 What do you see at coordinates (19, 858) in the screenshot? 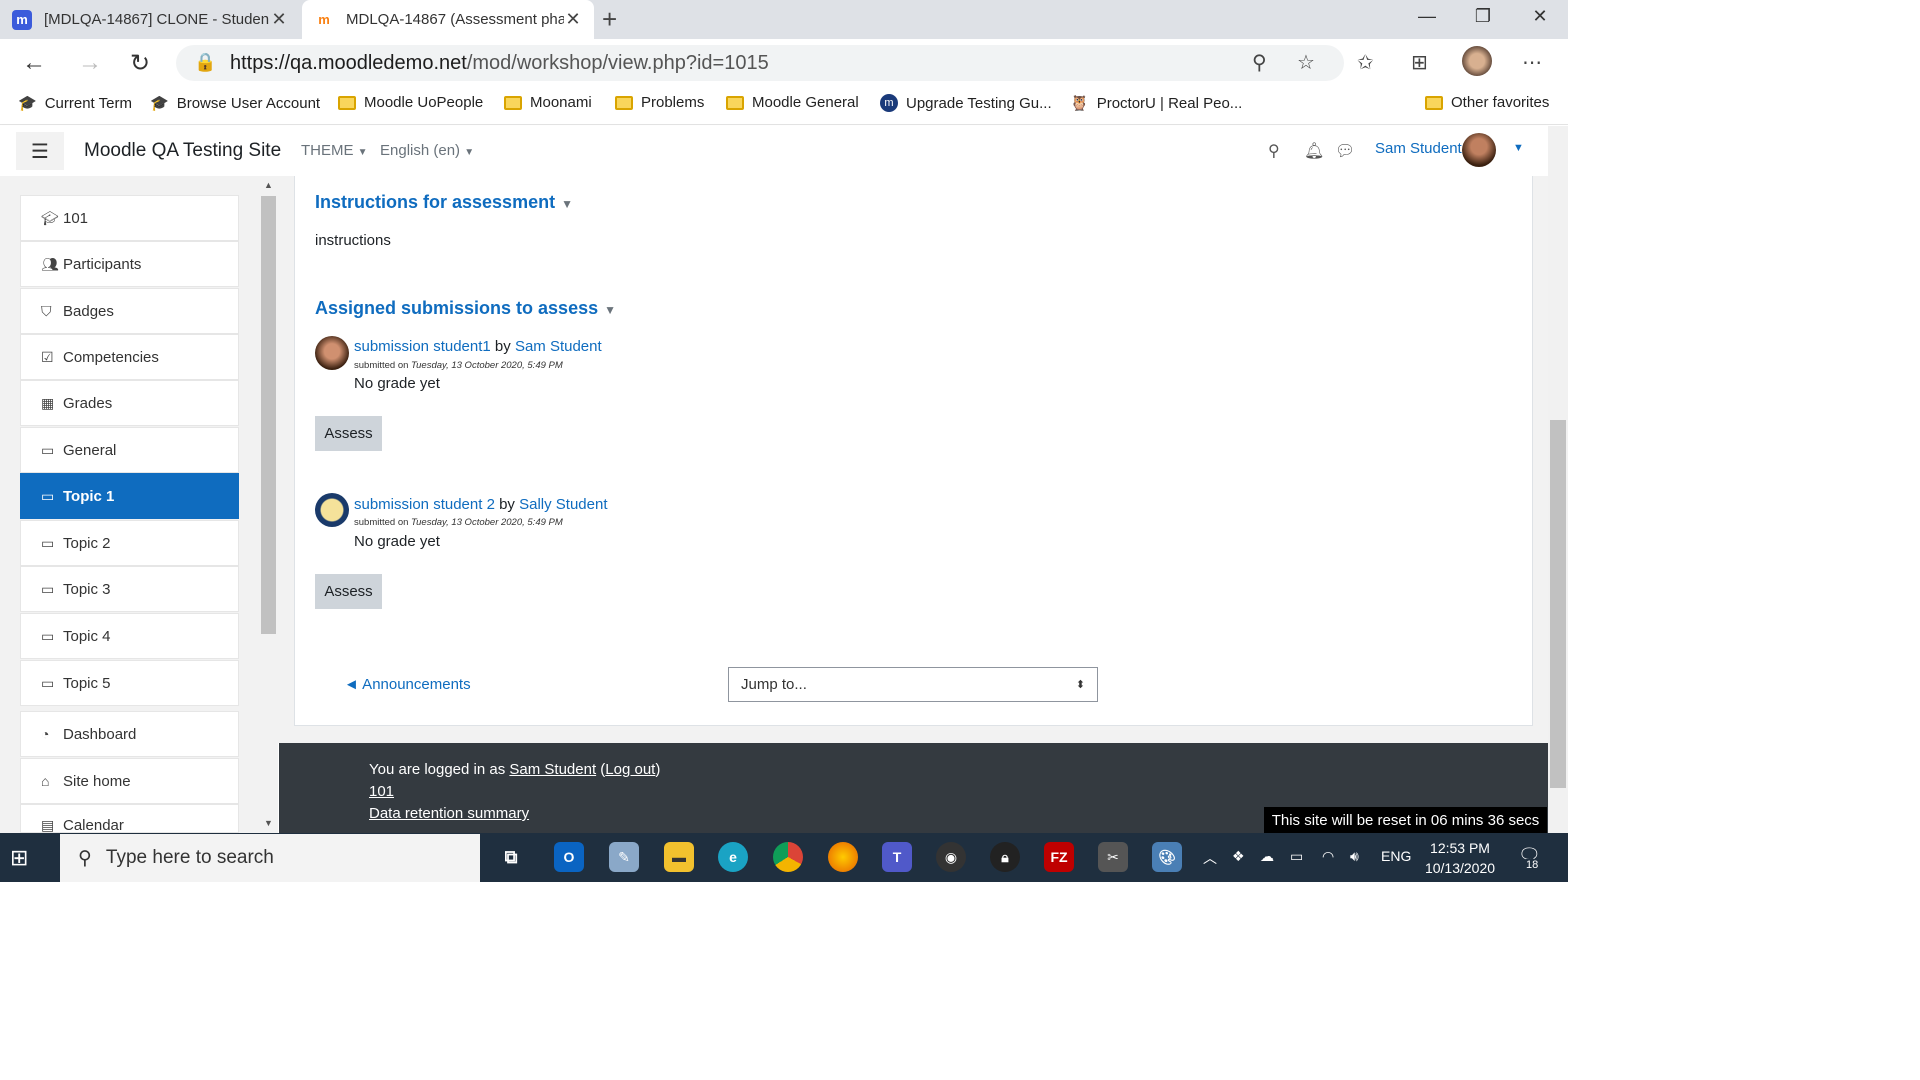
I see `windows-start-icon: ⊞` at bounding box center [19, 858].